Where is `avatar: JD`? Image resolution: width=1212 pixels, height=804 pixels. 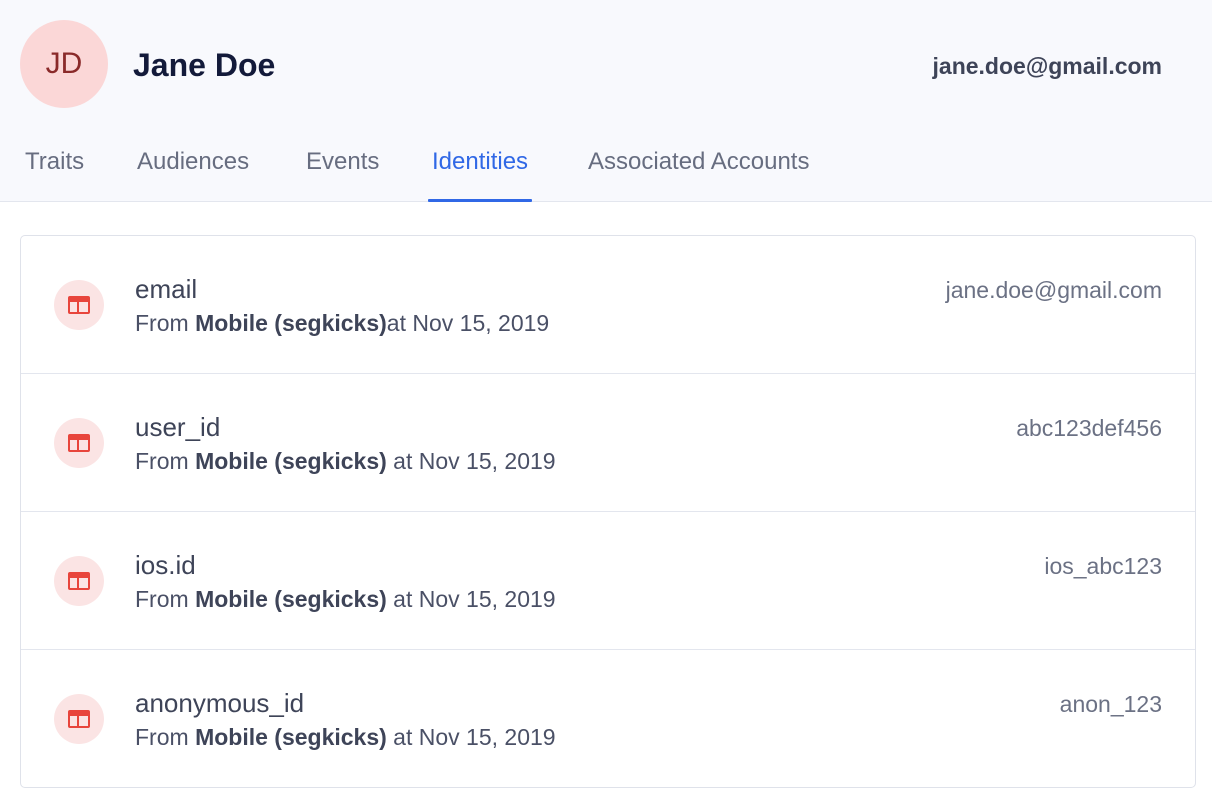
avatar: JD is located at coordinates (64, 64).